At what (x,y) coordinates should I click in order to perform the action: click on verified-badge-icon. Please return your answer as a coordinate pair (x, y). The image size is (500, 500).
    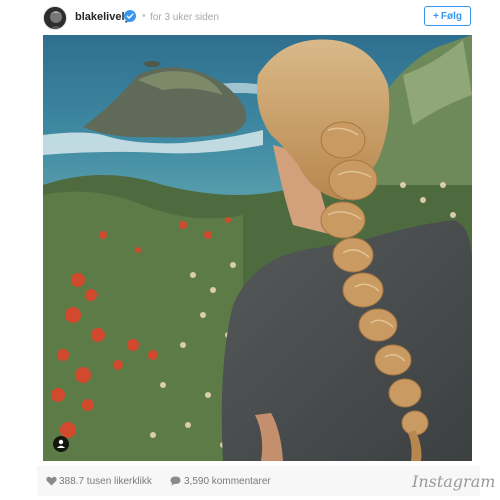
    Looking at the image, I should click on (130, 16).